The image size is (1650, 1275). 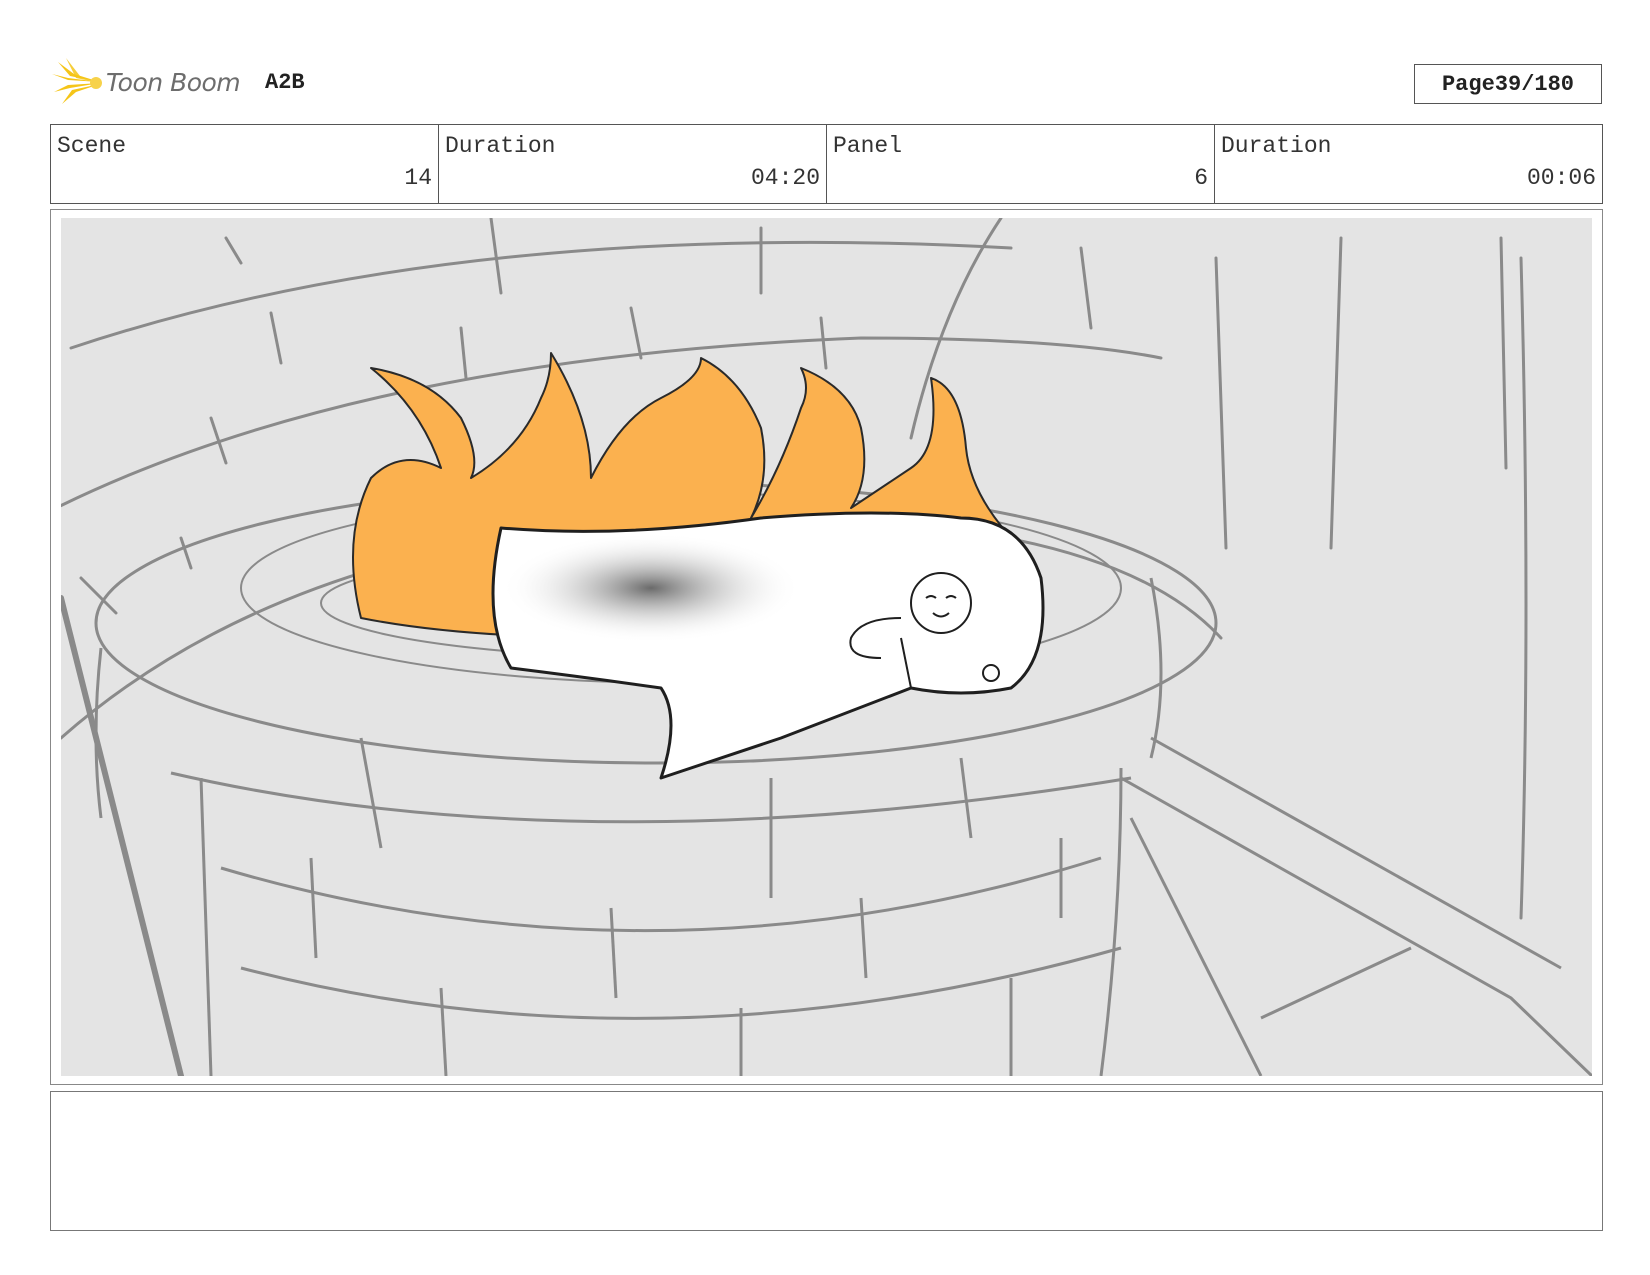 I want to click on scene-duration-value: 04:20, so click(x=785, y=178).